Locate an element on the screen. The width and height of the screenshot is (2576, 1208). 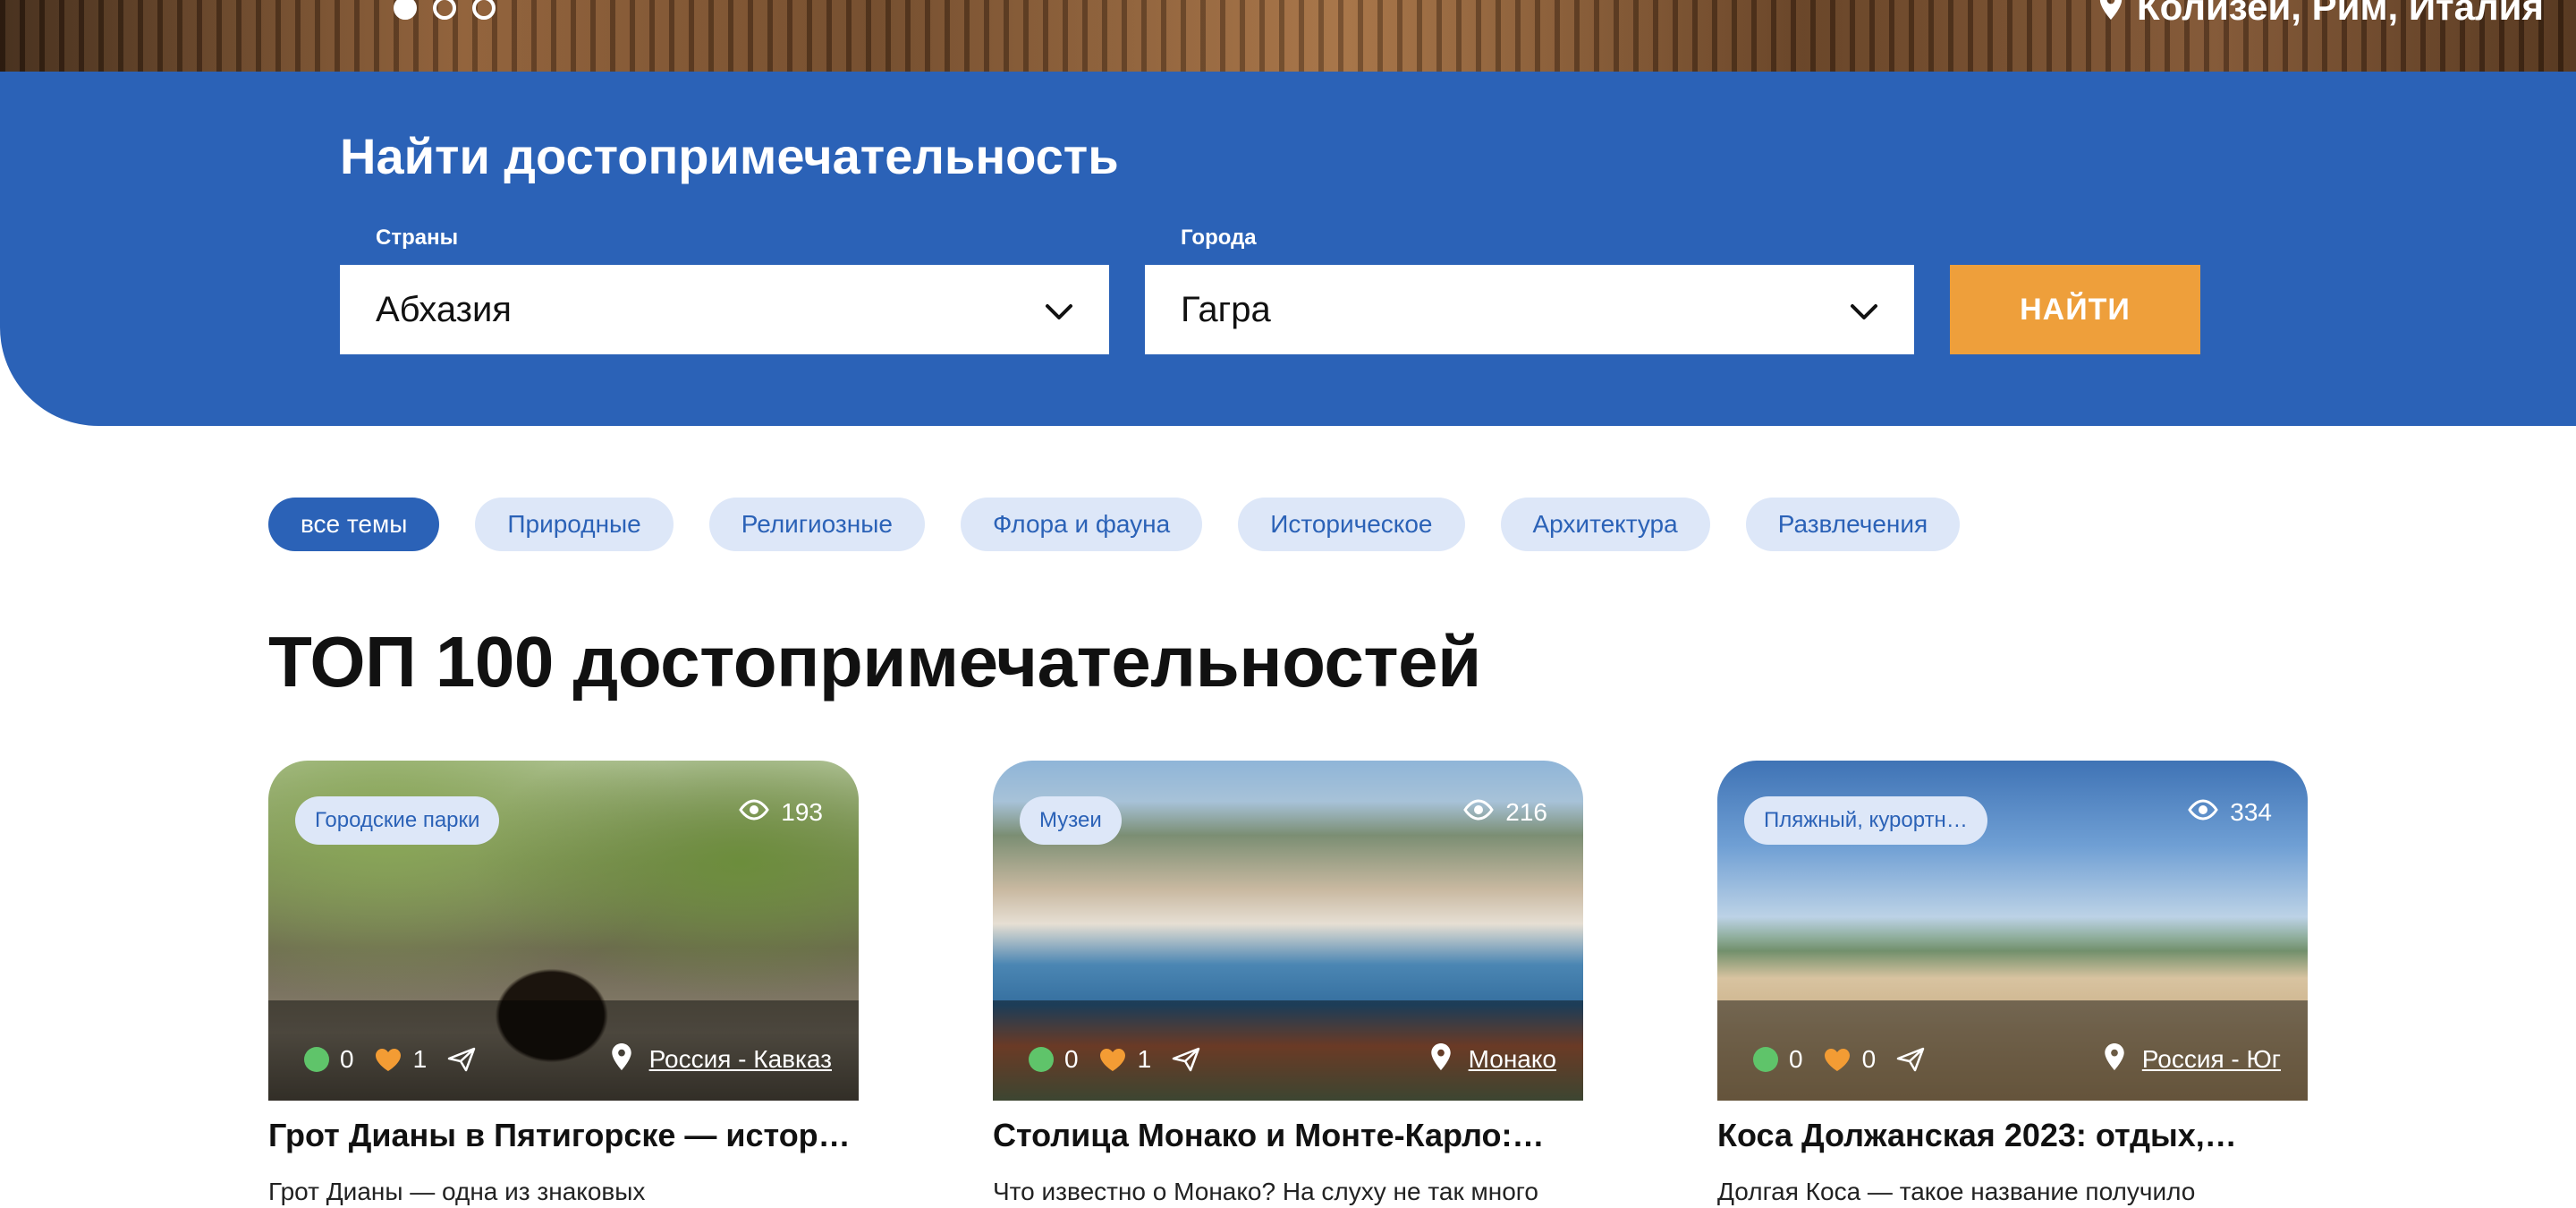
section-title: ТОП 100 достопримечательностей is located at coordinates (874, 662).